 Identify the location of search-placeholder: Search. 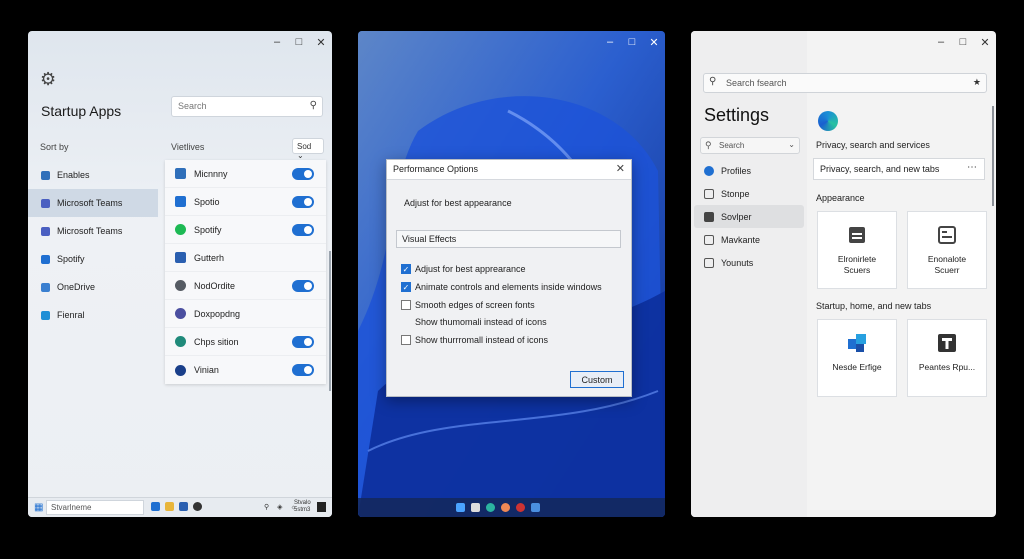
(192, 106).